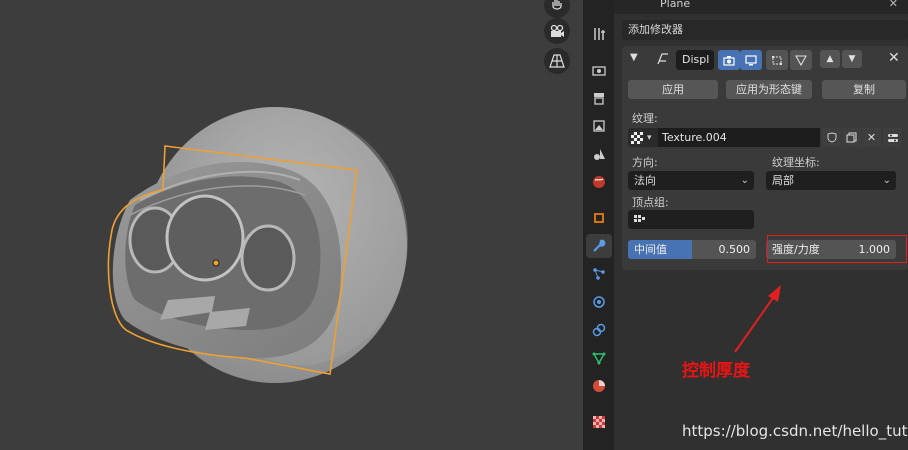  I want to click on physics-icon, so click(599, 302).